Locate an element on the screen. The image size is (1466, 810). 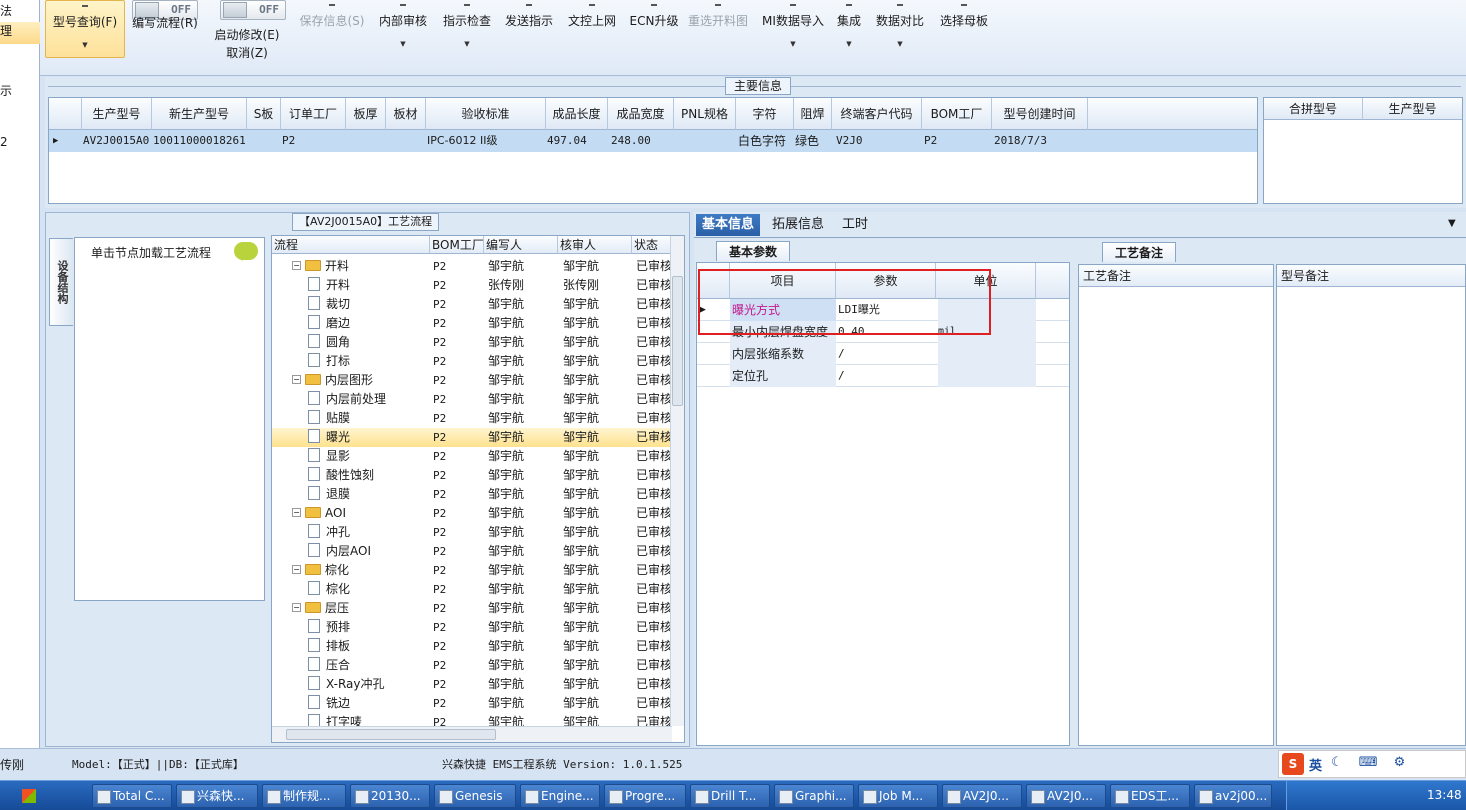
col-header: 阻焊 is located at coordinates (813, 114).